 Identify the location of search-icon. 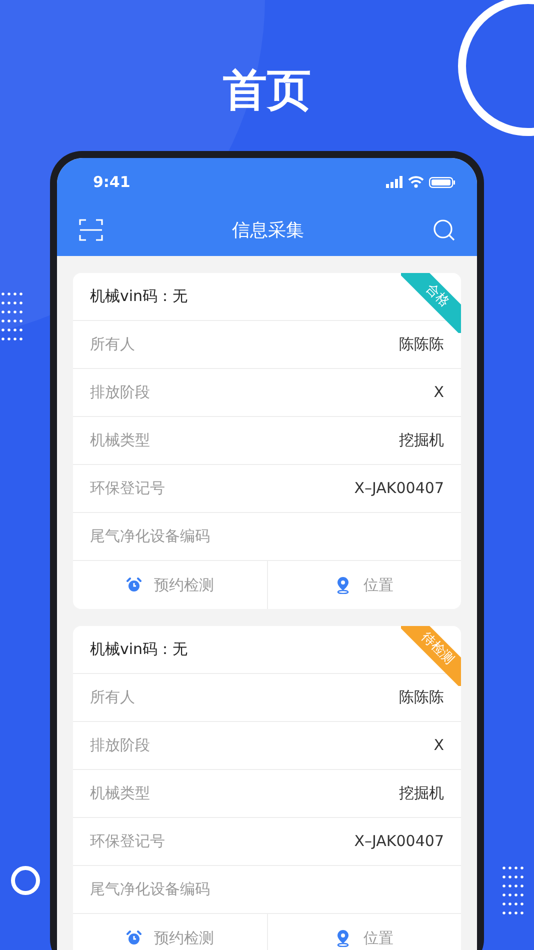
(444, 230).